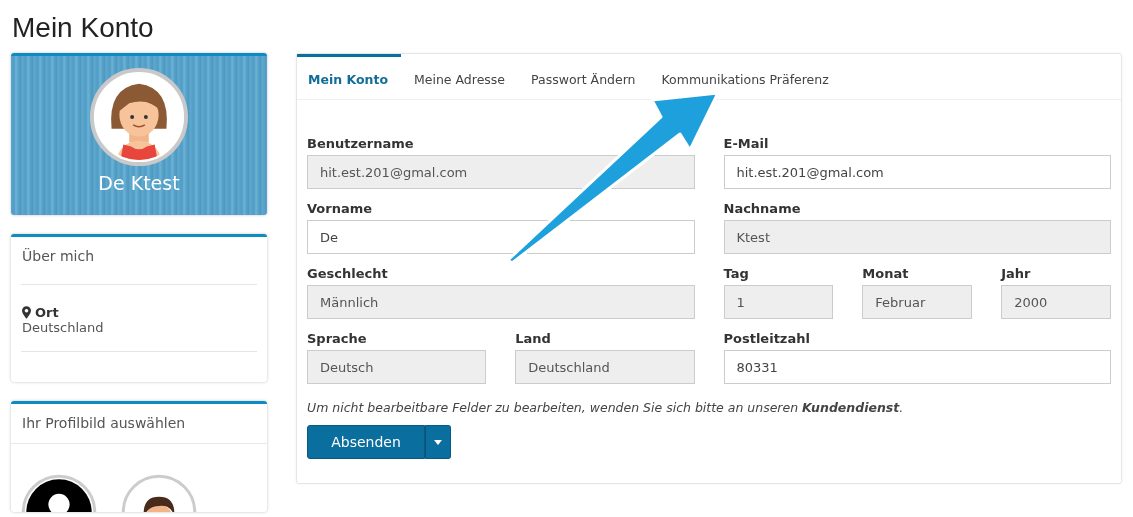  I want to click on caret-icon, so click(438, 442).